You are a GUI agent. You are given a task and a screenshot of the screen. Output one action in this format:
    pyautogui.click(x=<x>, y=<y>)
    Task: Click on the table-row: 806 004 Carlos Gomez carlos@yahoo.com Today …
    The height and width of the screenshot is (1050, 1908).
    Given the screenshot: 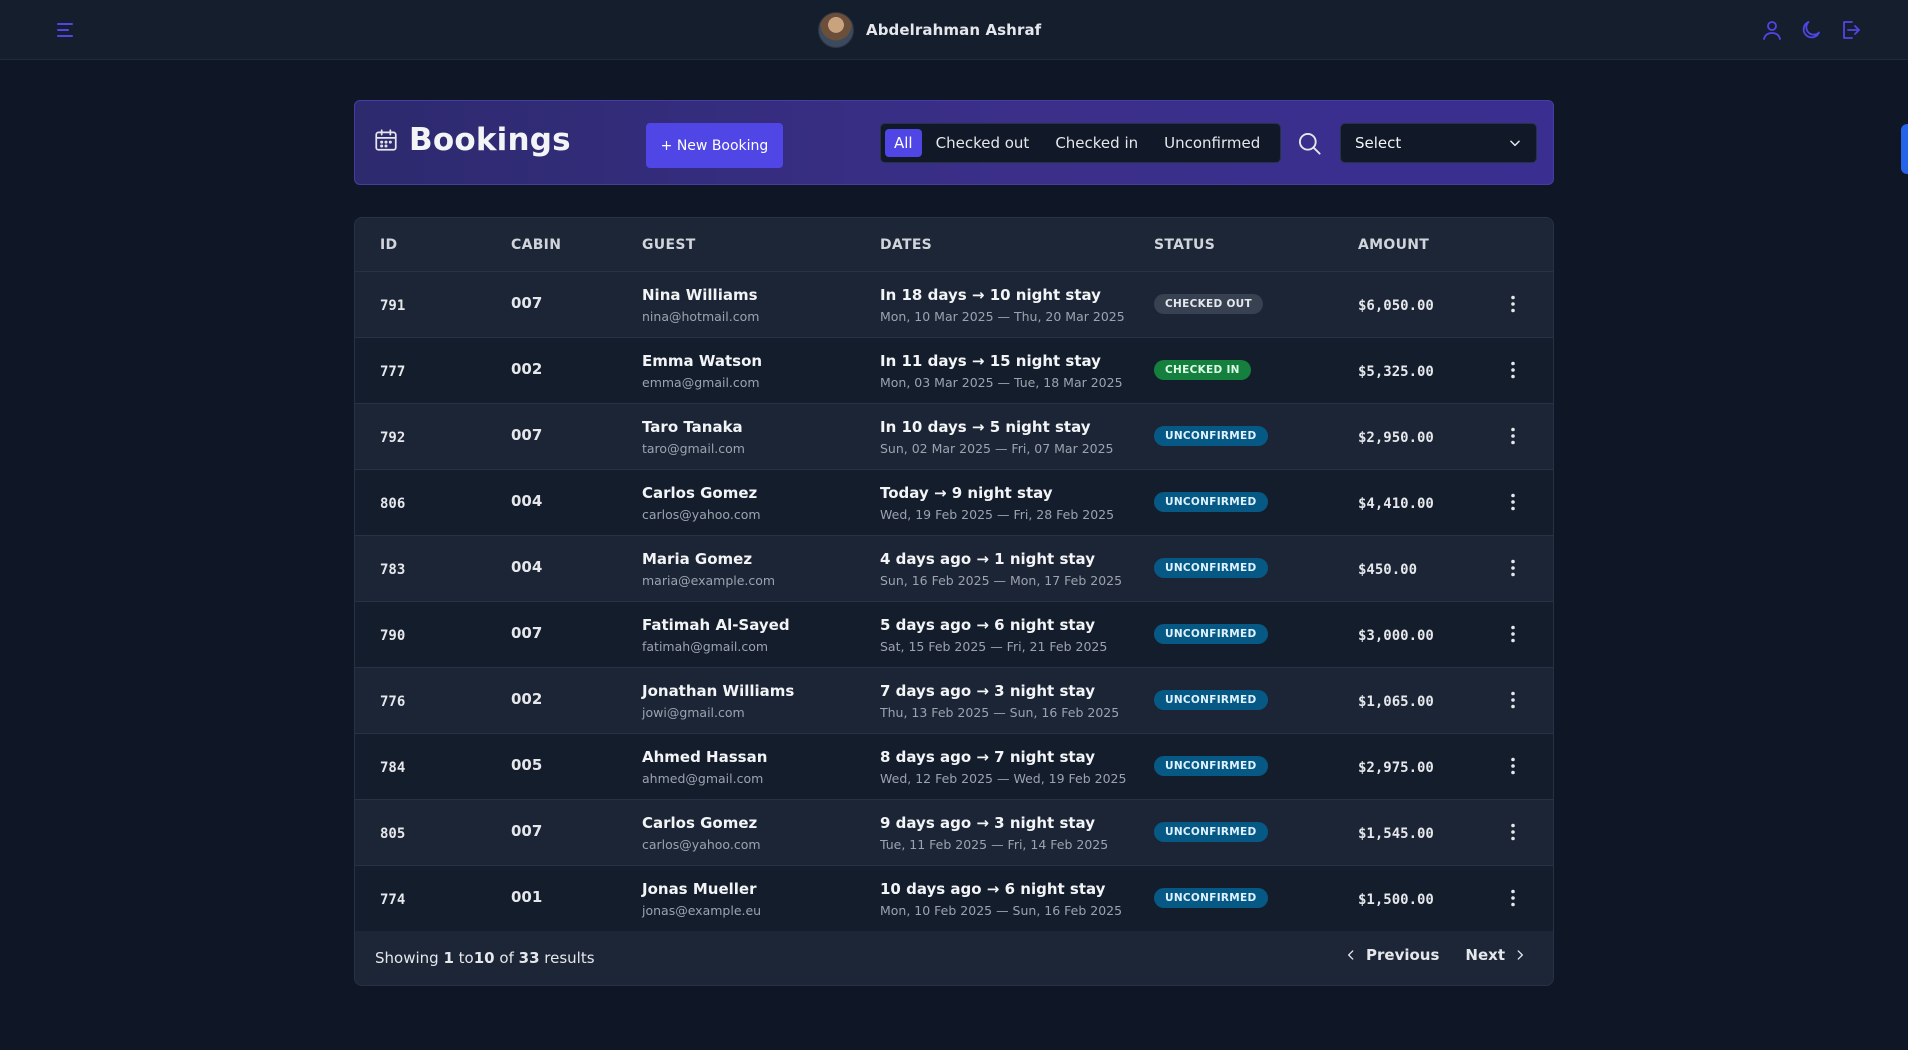 What is the action you would take?
    pyautogui.click(x=954, y=503)
    